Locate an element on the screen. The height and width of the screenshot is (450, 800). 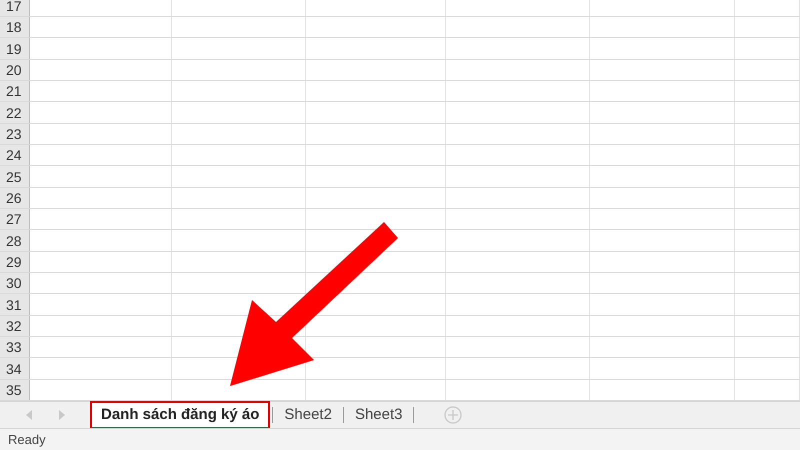
row-number: 22 is located at coordinates (15, 112).